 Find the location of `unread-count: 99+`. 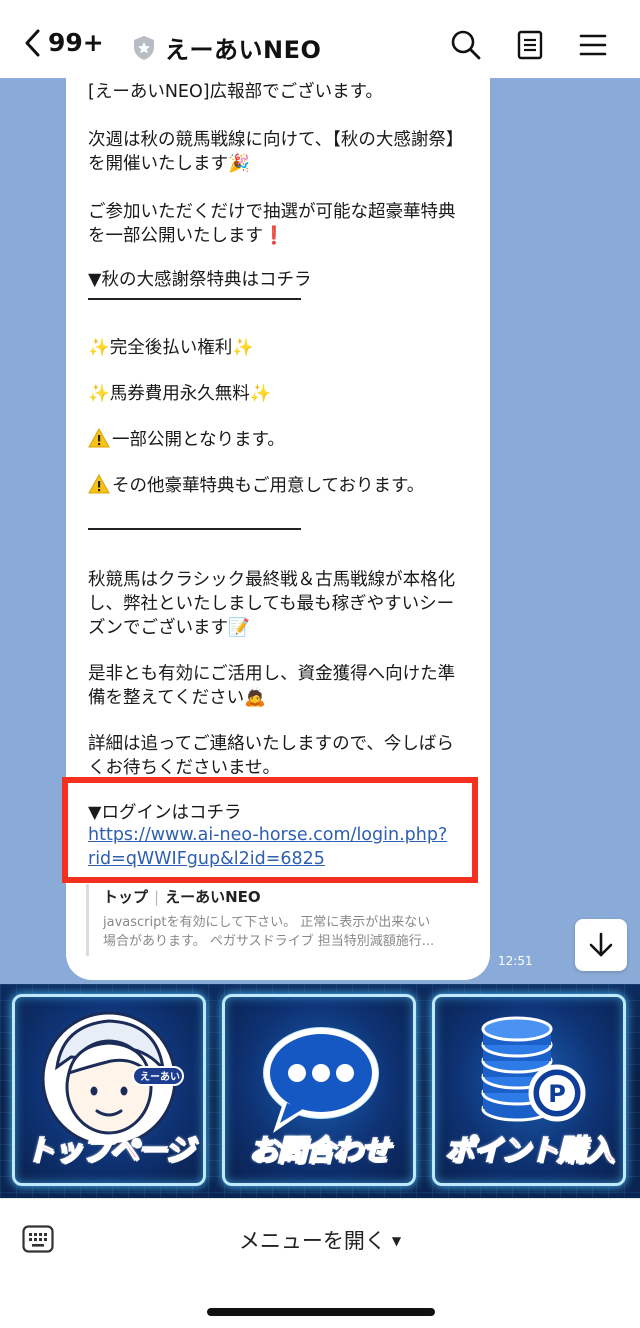

unread-count: 99+ is located at coordinates (76, 42).